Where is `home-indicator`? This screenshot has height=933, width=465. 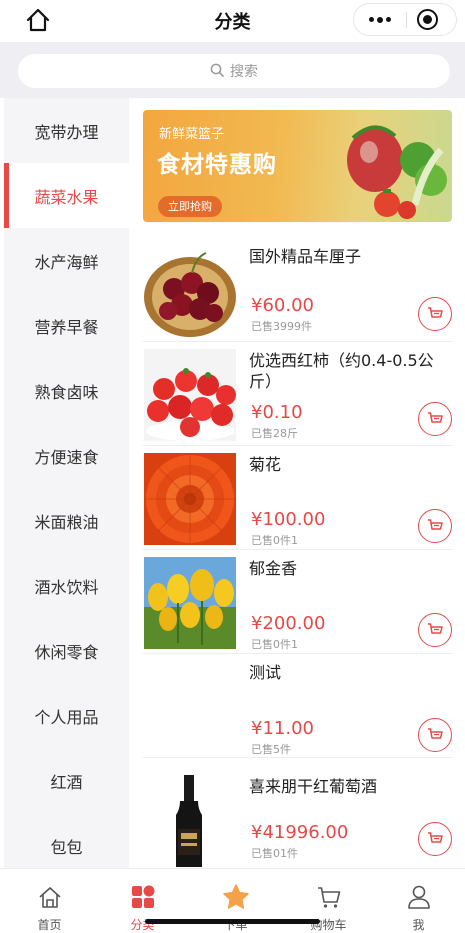 home-indicator is located at coordinates (232, 921).